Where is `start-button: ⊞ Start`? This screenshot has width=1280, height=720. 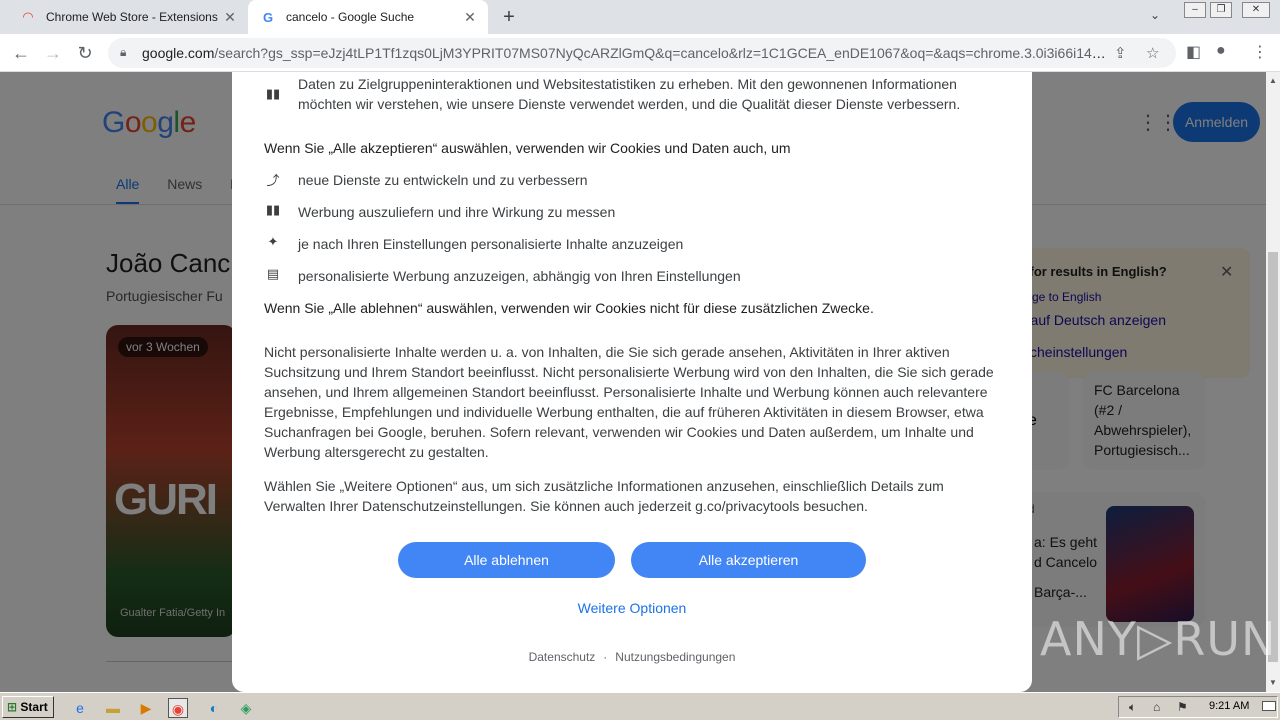 start-button: ⊞ Start is located at coordinates (28, 707).